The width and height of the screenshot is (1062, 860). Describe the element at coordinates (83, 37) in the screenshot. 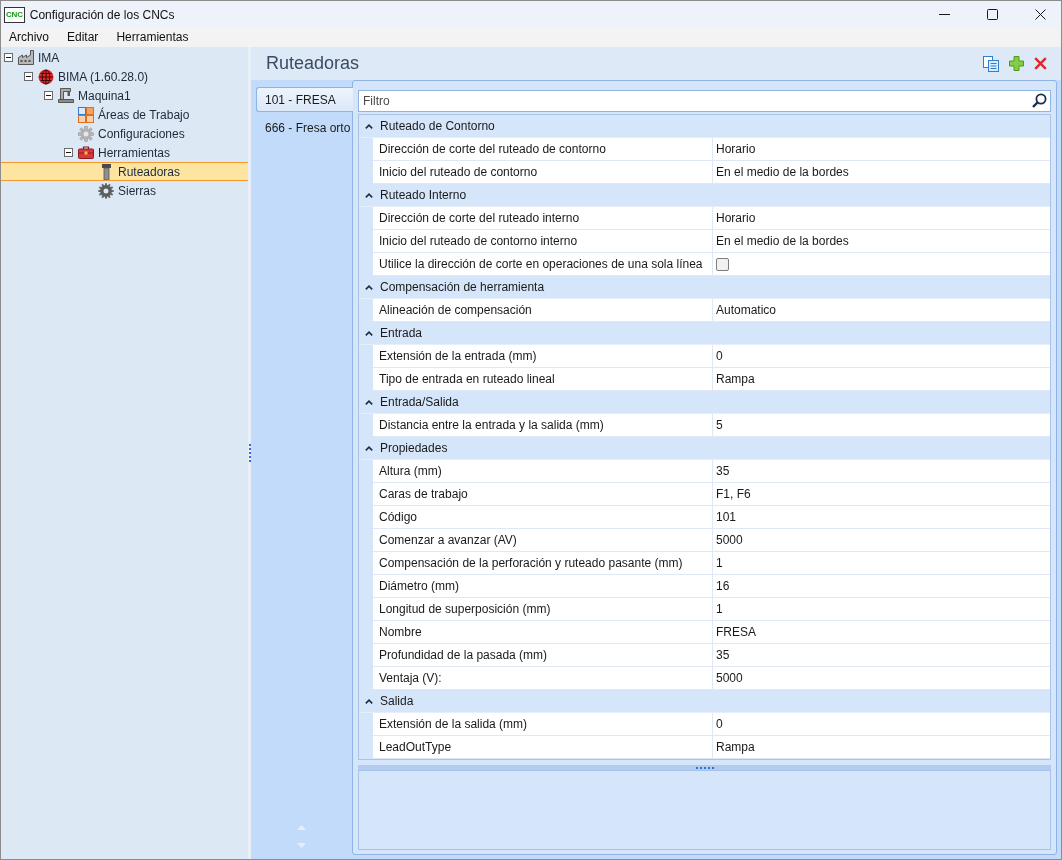

I see `menu-item: Editar` at that location.